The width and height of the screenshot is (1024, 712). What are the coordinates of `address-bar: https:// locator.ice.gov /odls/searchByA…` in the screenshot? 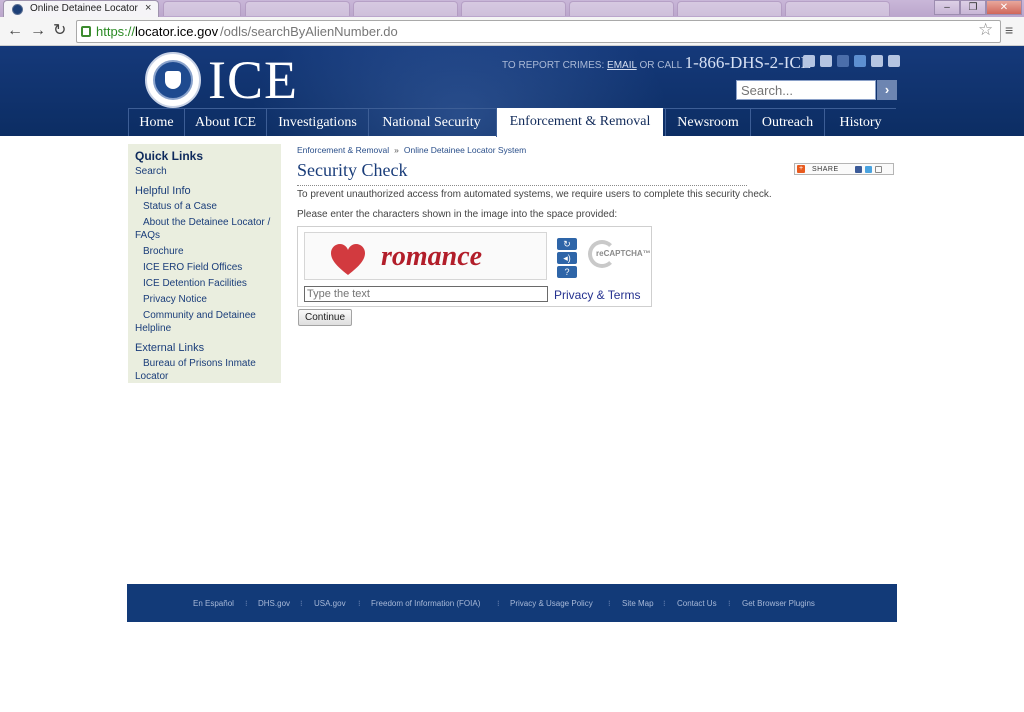 It's located at (538, 31).